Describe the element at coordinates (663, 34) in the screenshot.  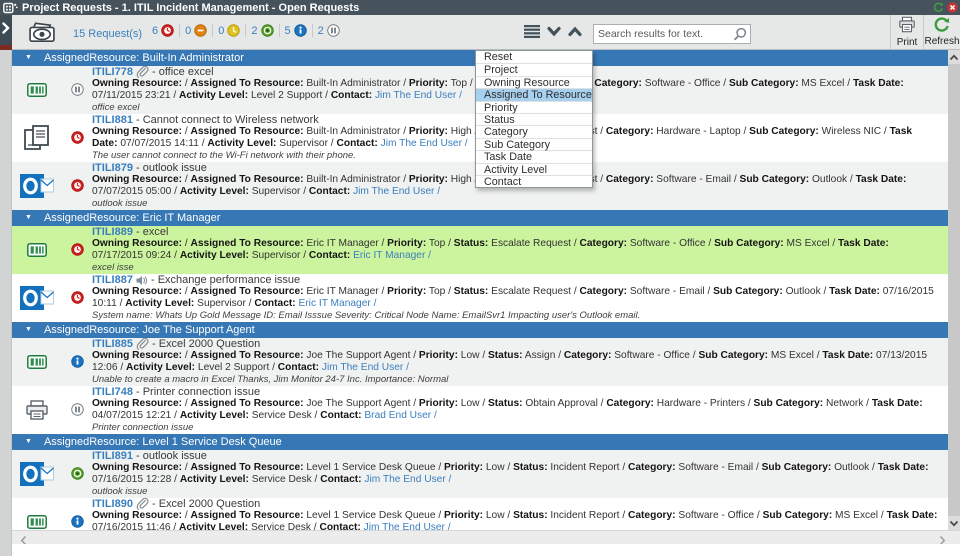
I see `search-input` at that location.